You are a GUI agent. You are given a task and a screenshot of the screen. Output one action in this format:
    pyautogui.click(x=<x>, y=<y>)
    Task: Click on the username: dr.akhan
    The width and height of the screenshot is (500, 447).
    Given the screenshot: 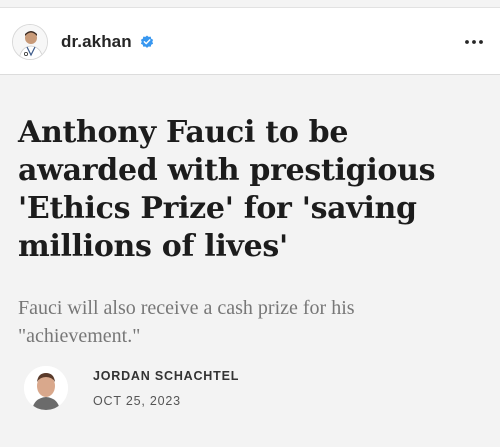 What is the action you would take?
    pyautogui.click(x=96, y=42)
    